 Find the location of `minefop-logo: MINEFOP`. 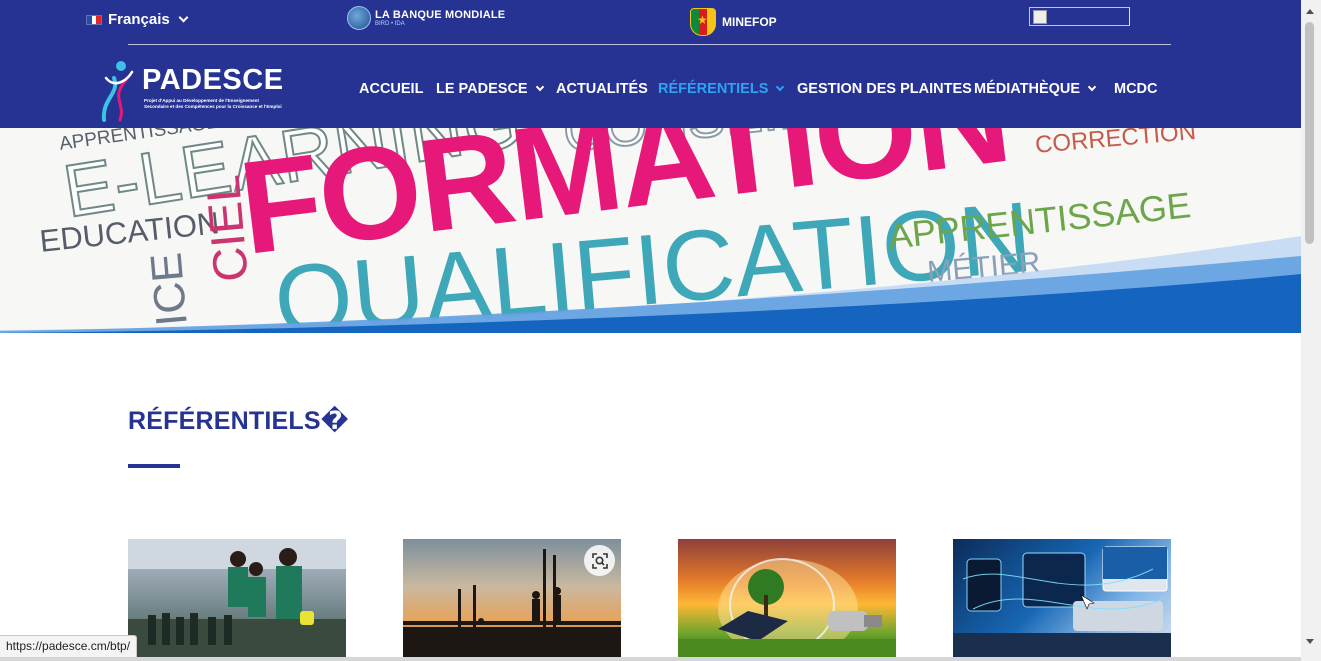

minefop-logo: MINEFOP is located at coordinates (733, 22).